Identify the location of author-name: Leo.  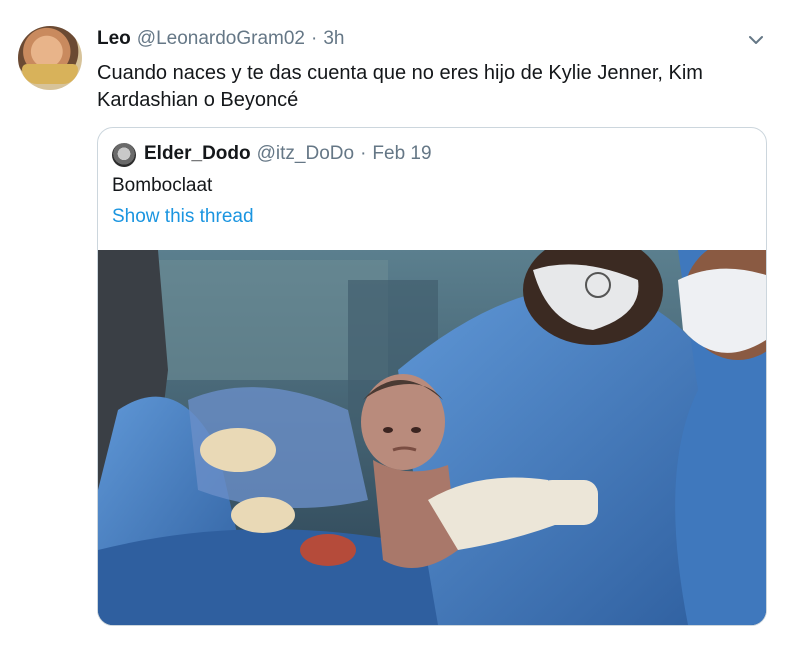
(114, 39).